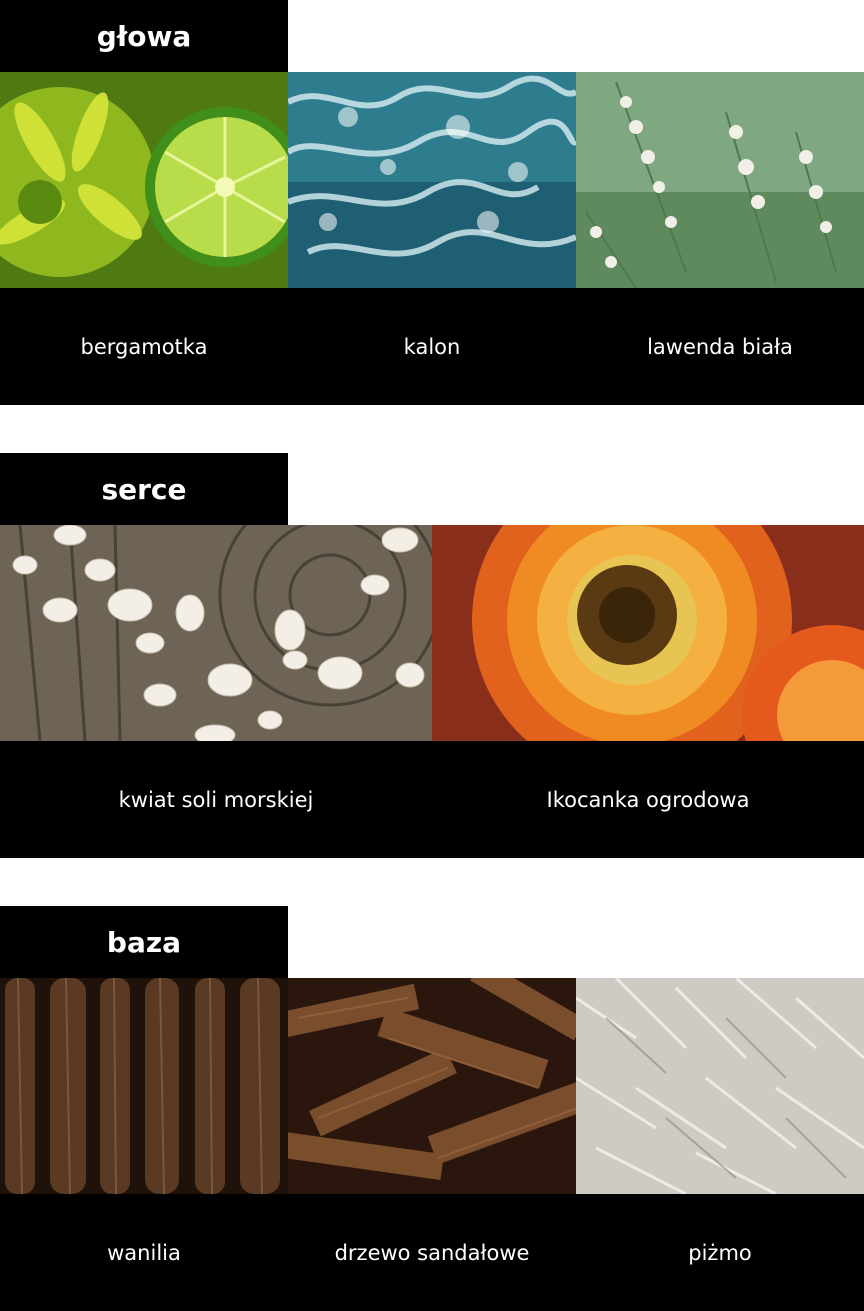 This screenshot has width=864, height=1311. I want to click on vanilla-pods-image, so click(144, 1086).